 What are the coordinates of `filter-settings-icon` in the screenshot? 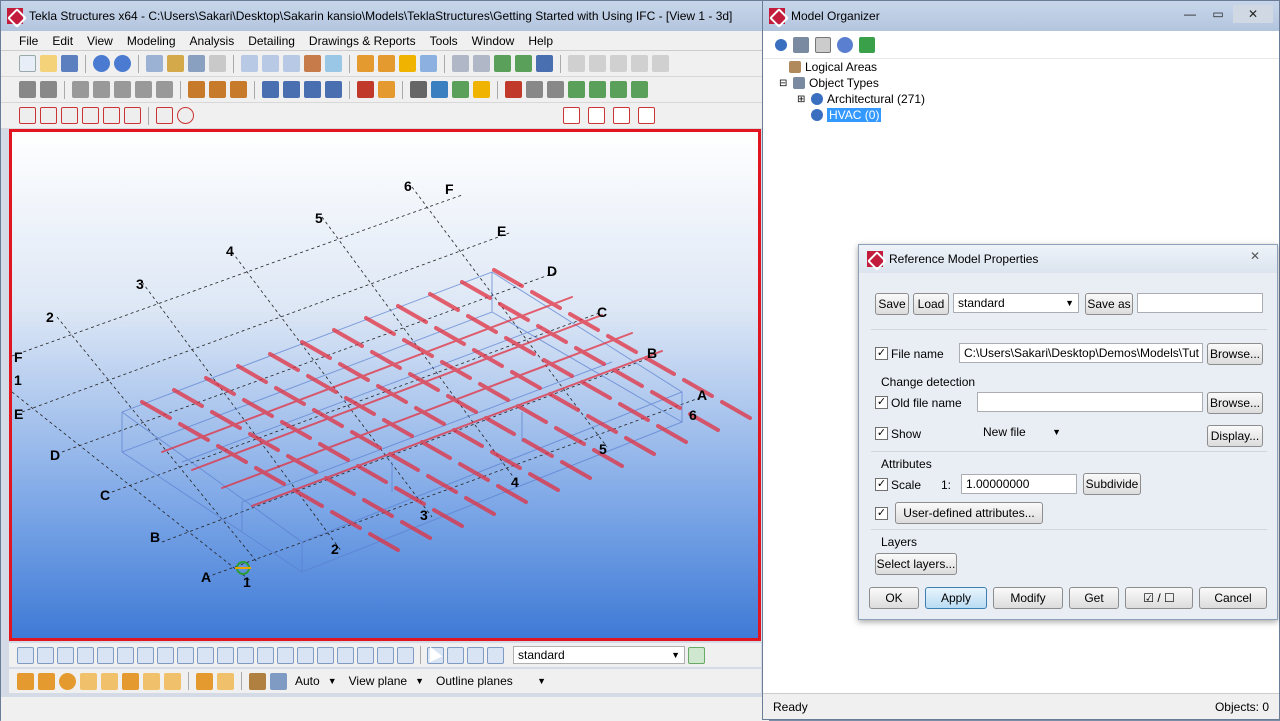 It's located at (696, 655).